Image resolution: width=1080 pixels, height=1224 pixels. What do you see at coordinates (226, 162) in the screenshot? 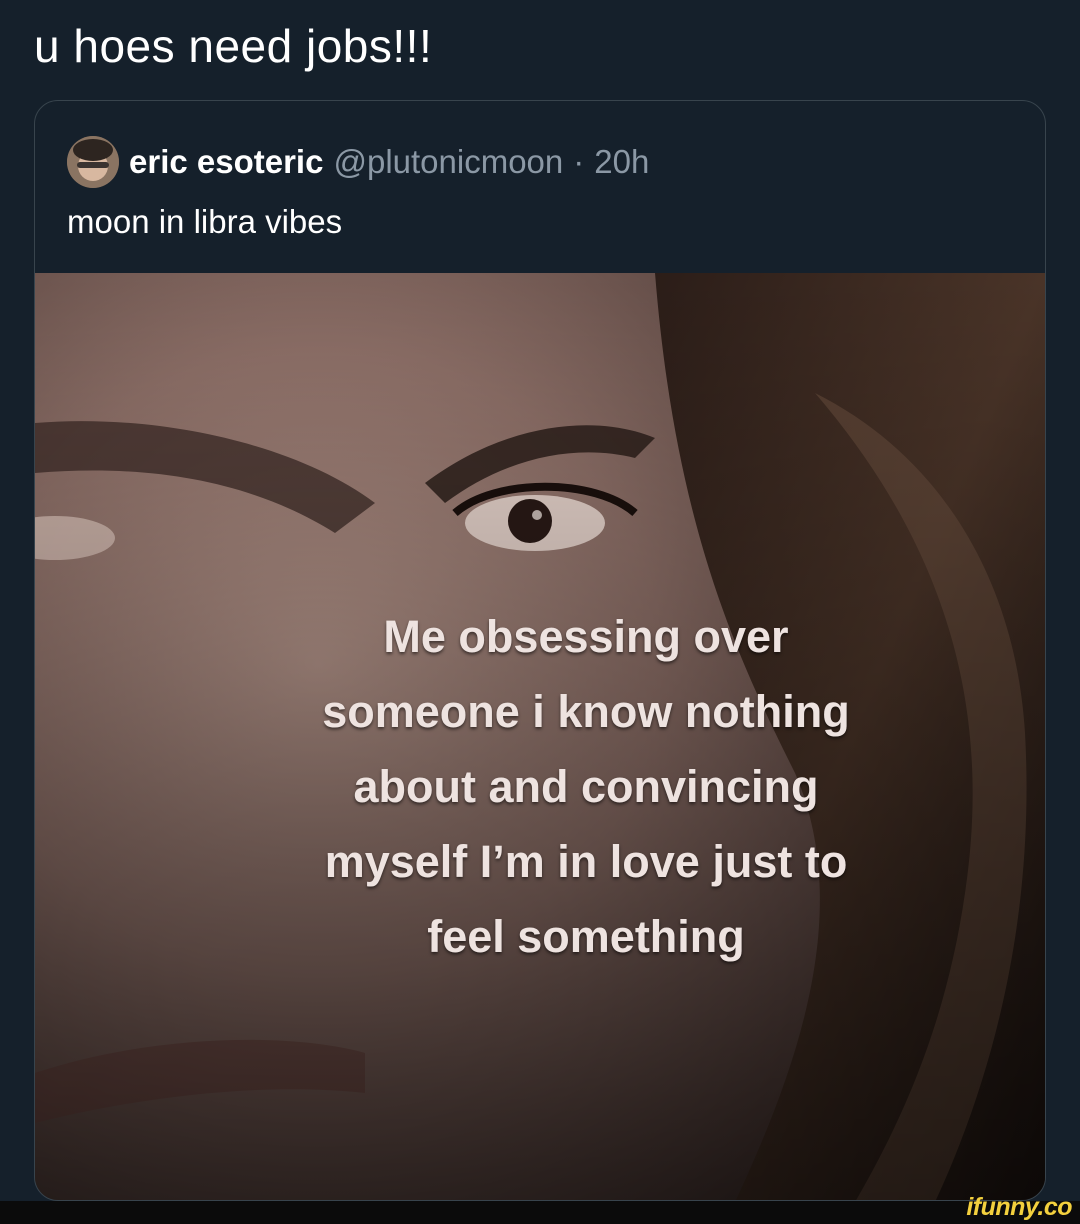
I see `display-name: eric esoteric` at bounding box center [226, 162].